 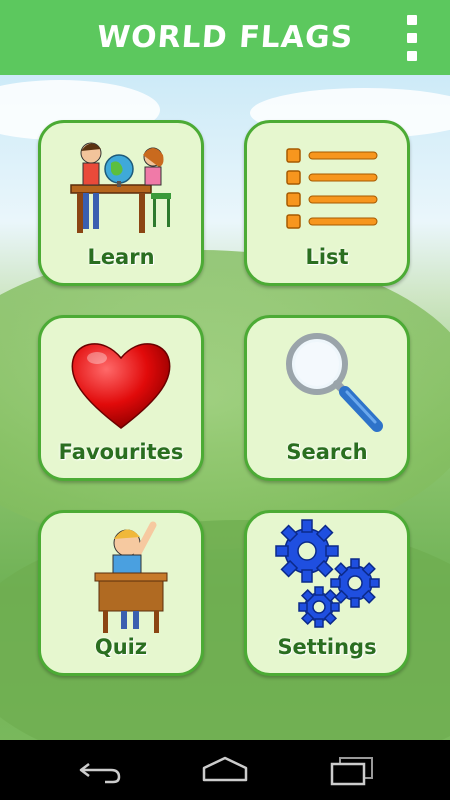 I want to click on overflow-menu-button, so click(x=412, y=38).